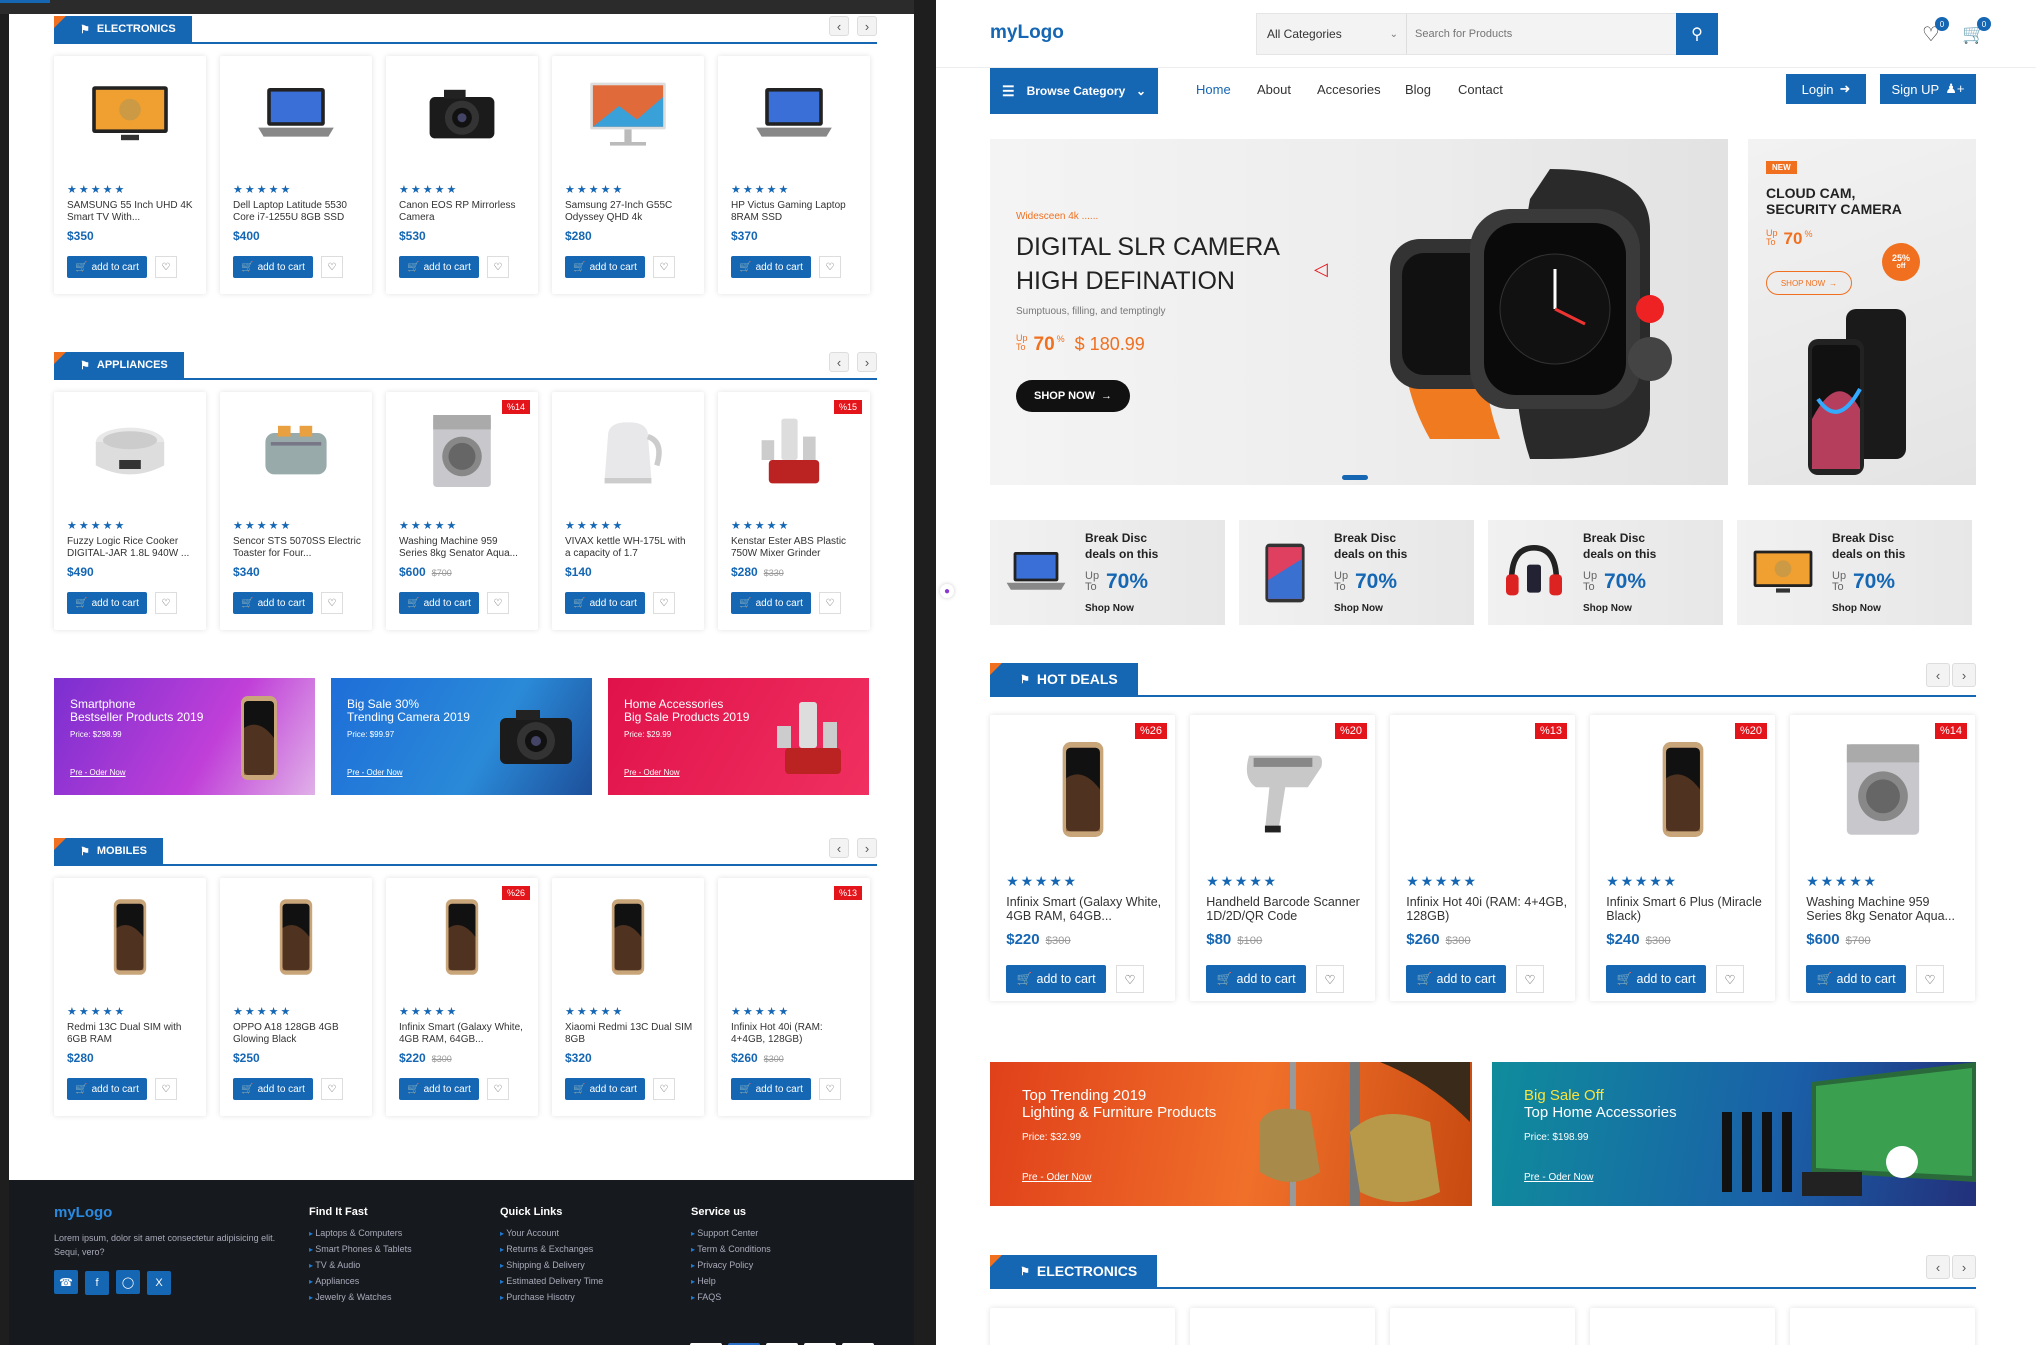 This screenshot has height=1345, width=2036. Describe the element at coordinates (629, 211) in the screenshot. I see `product-name: Samsung 27-Inch G55C Odyssey QHD 4k` at that location.